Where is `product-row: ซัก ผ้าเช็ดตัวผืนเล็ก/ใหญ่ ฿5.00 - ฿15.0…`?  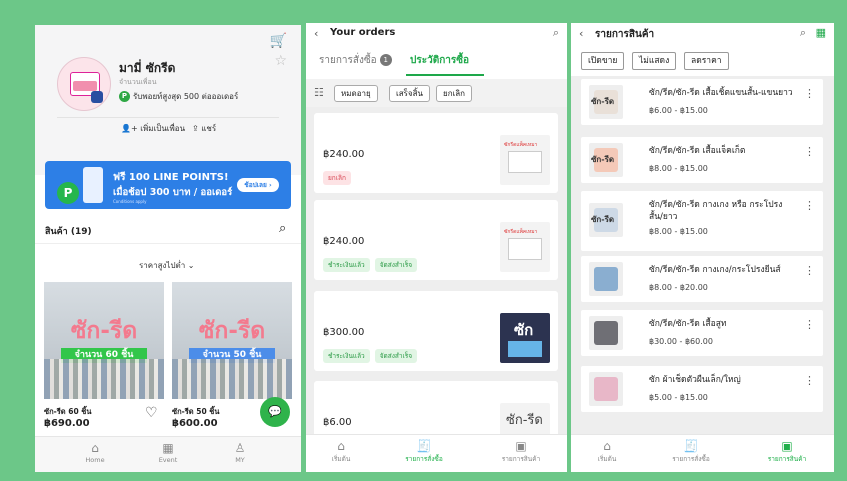 product-row: ซัก ผ้าเช็ดตัวผืนเล็ก/ใหญ่ ฿5.00 - ฿15.0… is located at coordinates (702, 389).